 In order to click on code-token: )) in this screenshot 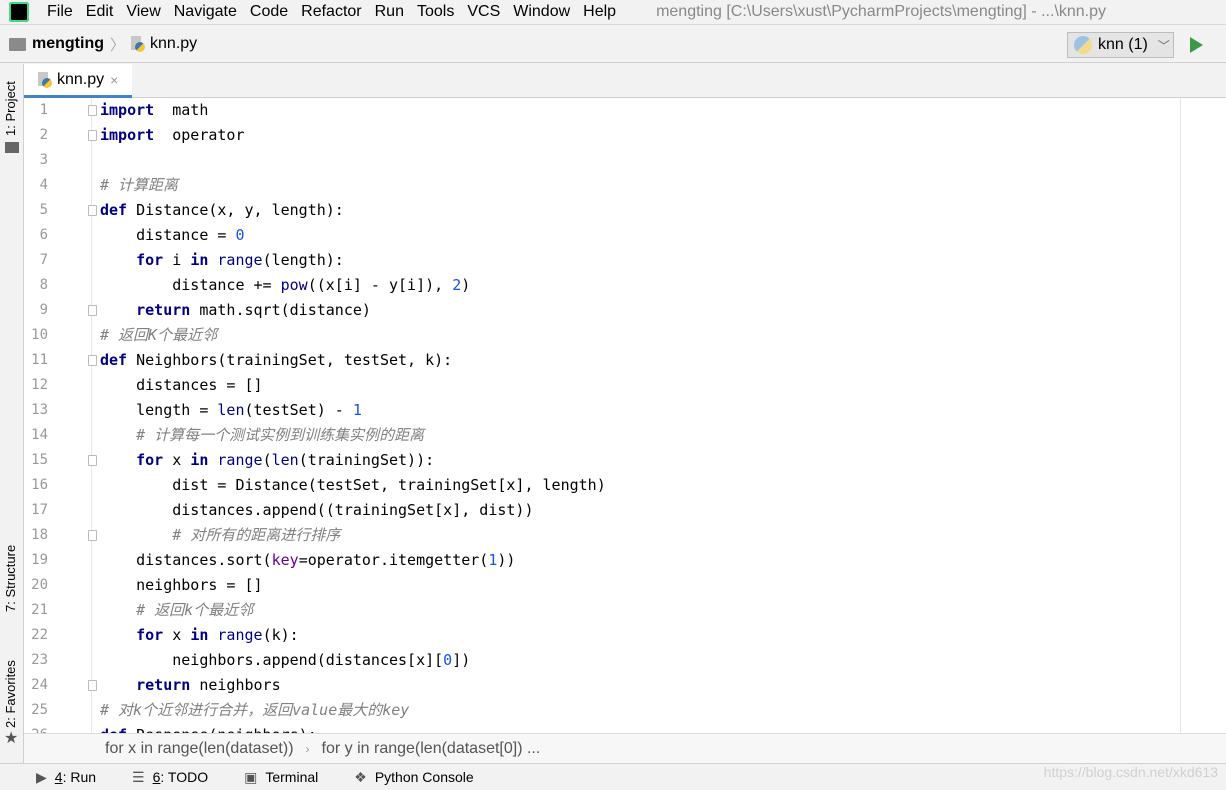, I will do `click(506, 560)`.